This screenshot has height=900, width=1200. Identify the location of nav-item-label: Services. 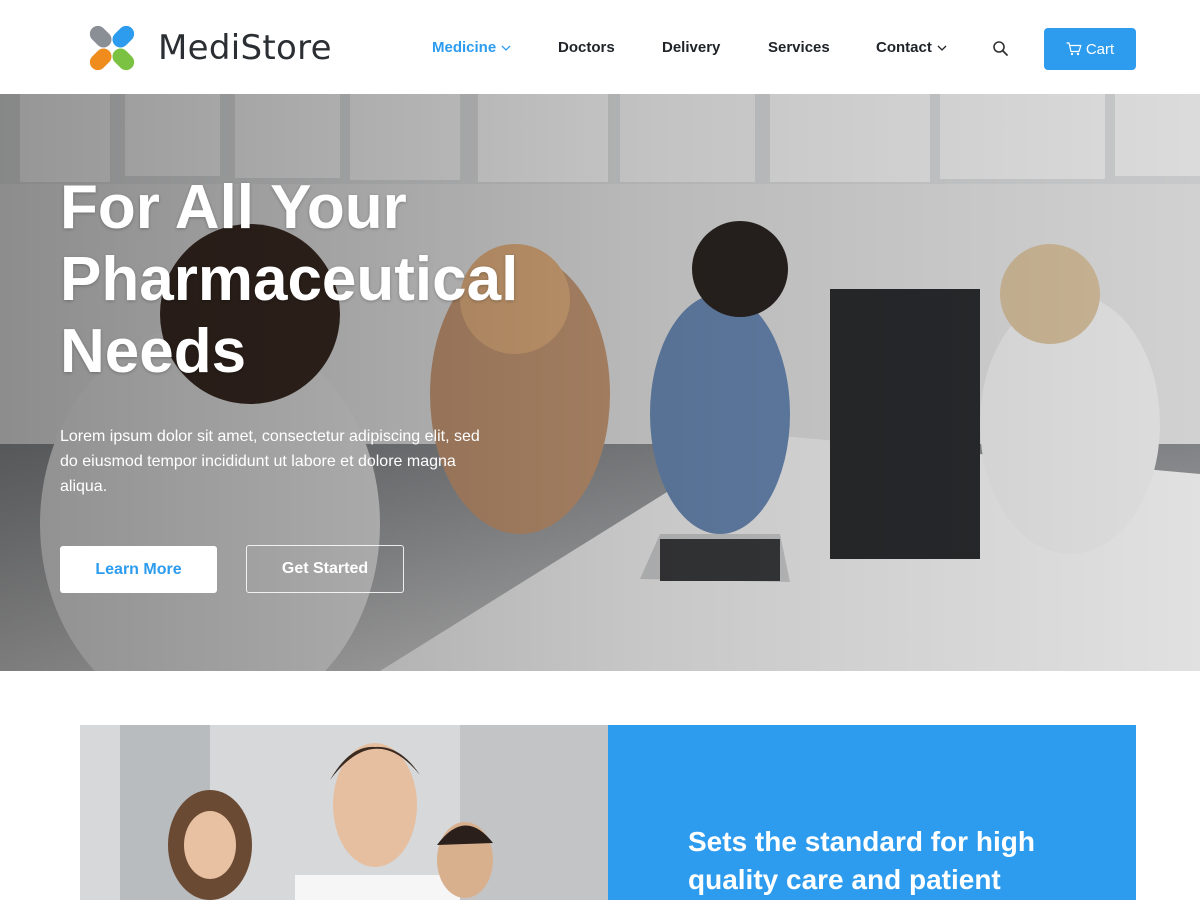
(799, 47).